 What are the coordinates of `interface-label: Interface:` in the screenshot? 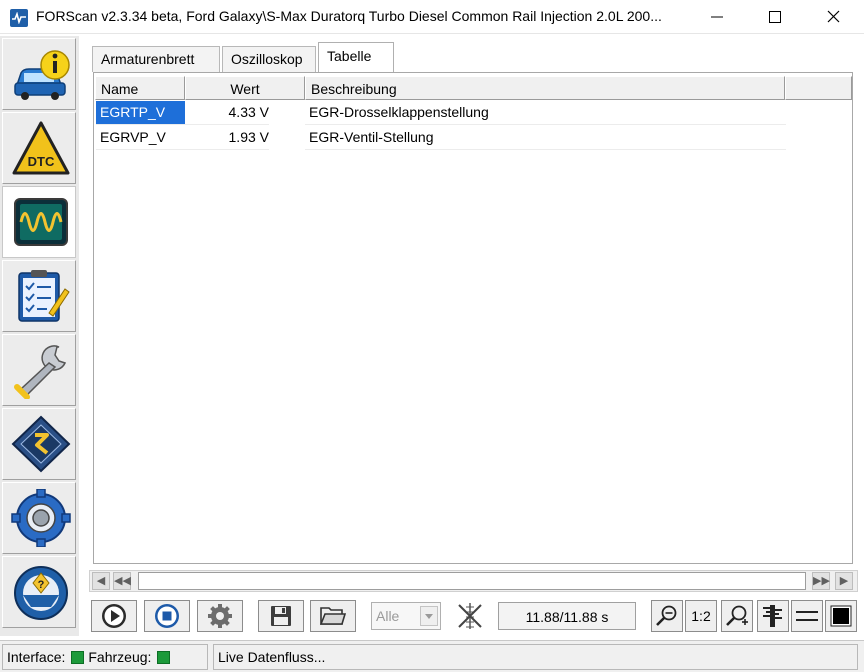 It's located at (36, 657).